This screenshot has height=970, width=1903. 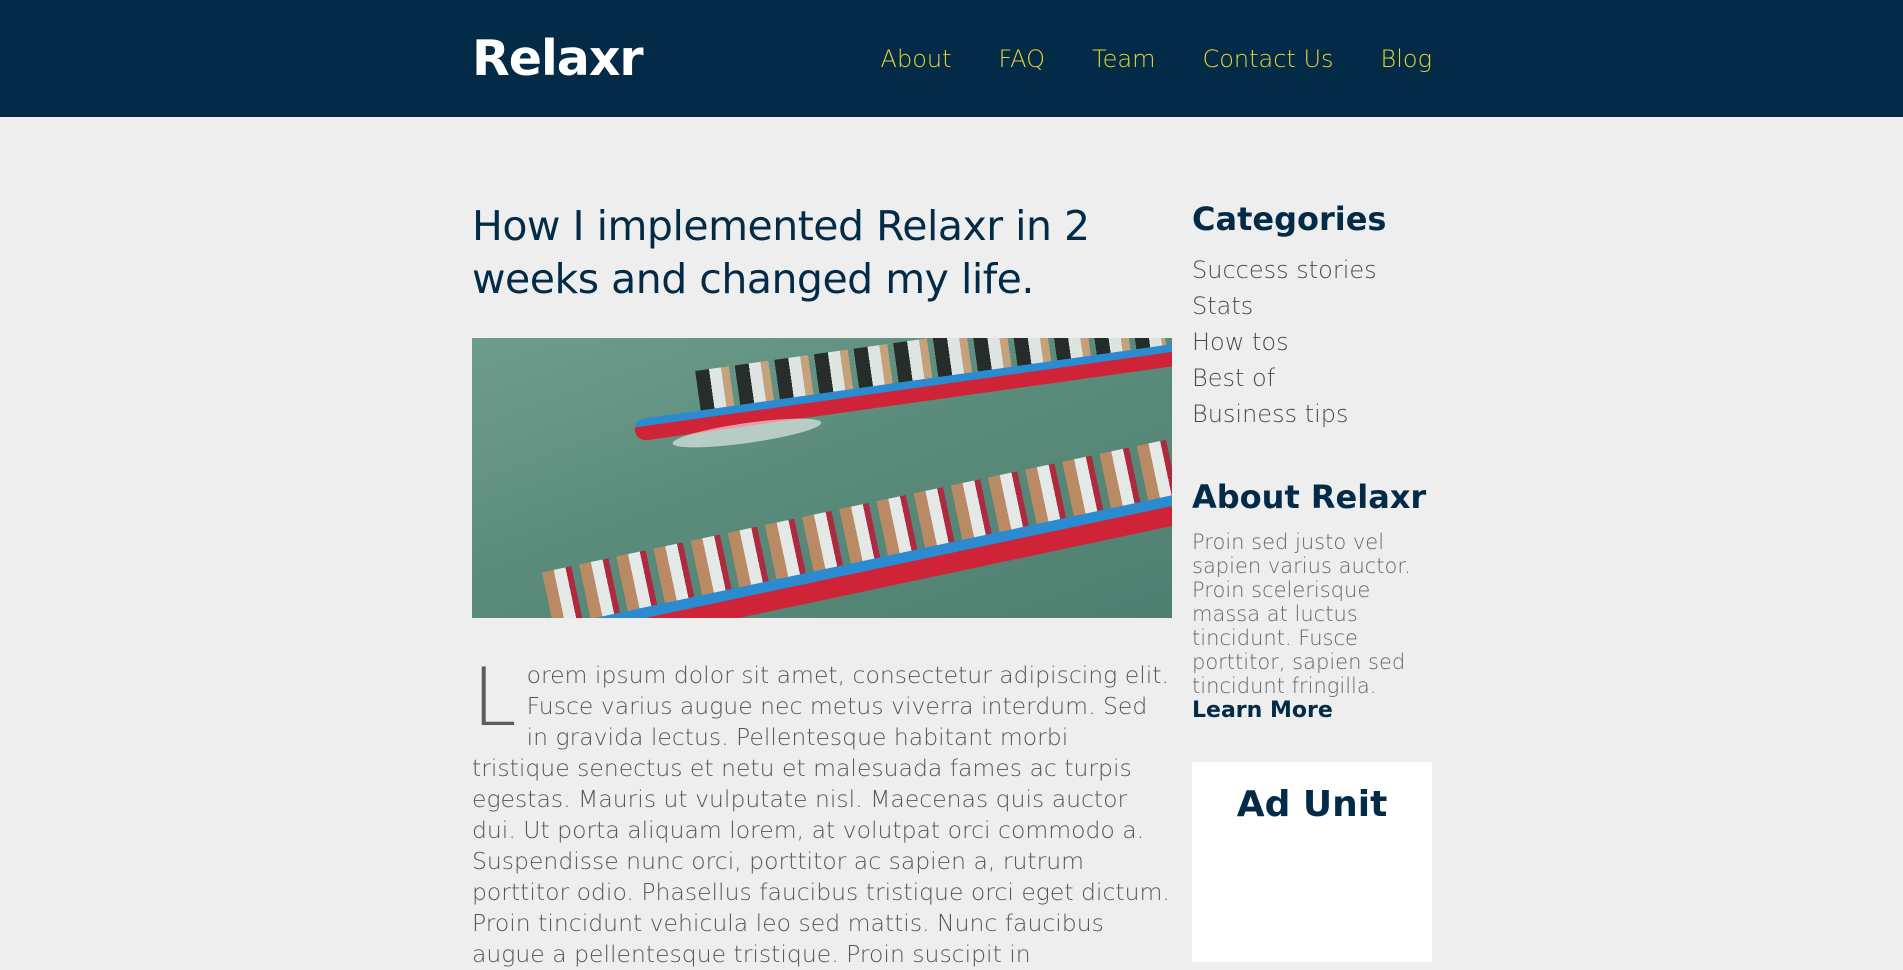 What do you see at coordinates (558, 59) in the screenshot?
I see `logo: Relaxr` at bounding box center [558, 59].